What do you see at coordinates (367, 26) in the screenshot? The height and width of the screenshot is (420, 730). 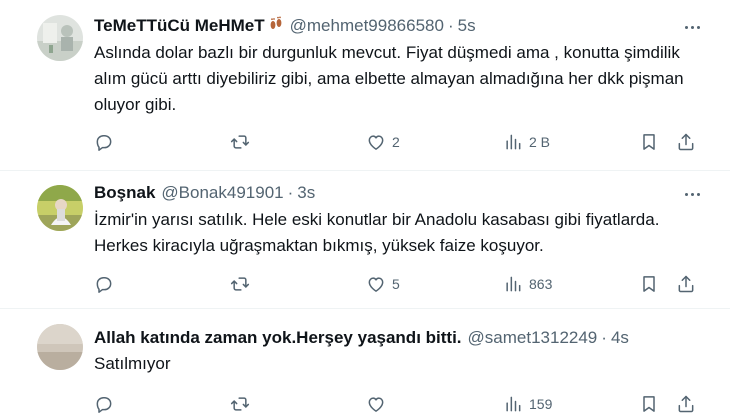 I see `user-handle: @mehmet99866580` at bounding box center [367, 26].